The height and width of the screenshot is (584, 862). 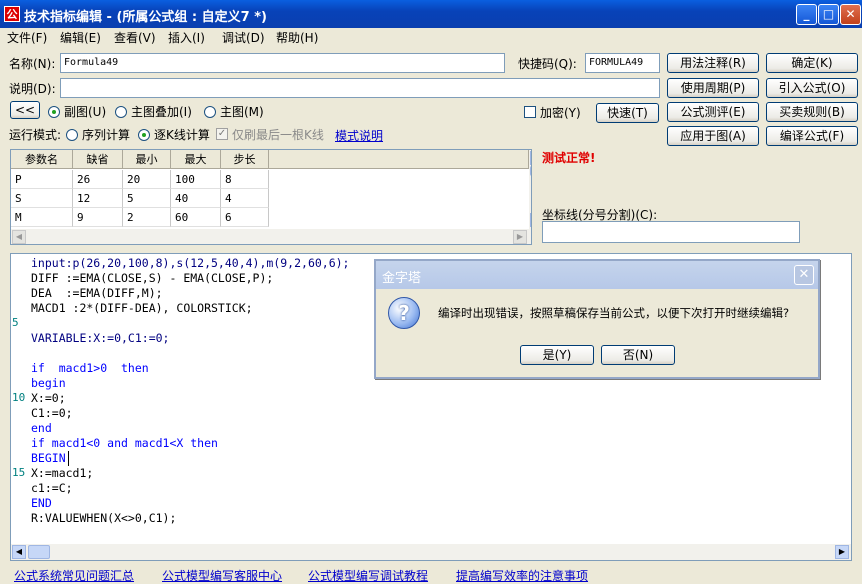 I want to click on radio-sub-chart-label: 副图(U), so click(x=85, y=112).